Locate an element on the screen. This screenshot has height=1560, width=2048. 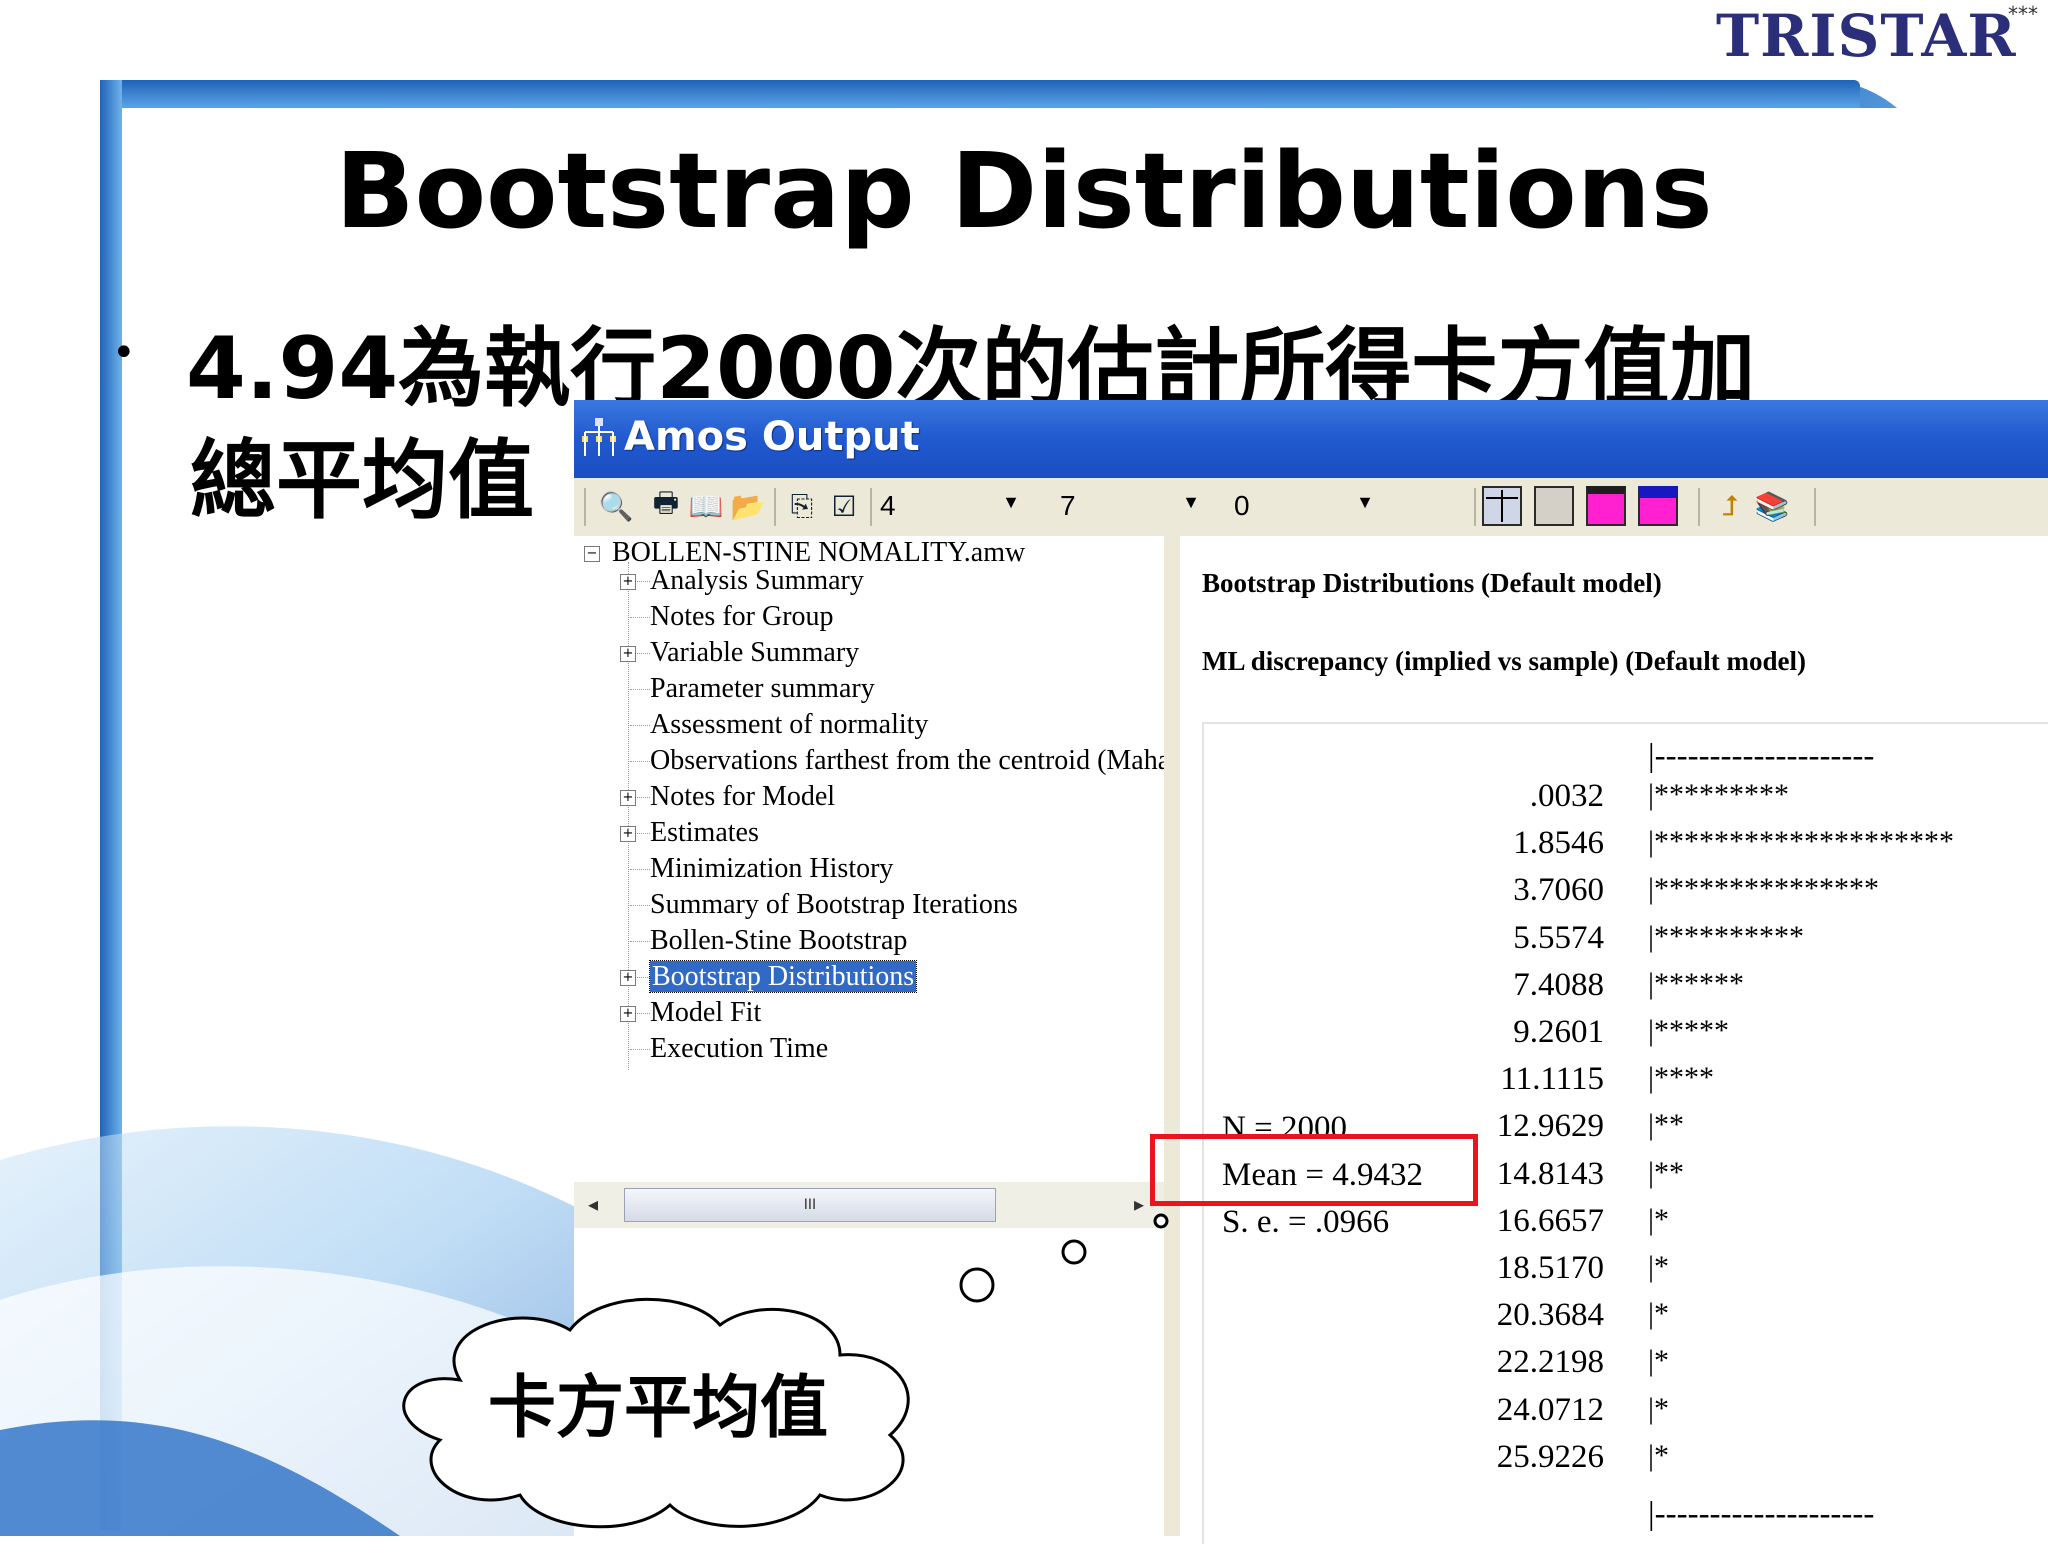
bin-value: 25.9226 is located at coordinates (1550, 1457).